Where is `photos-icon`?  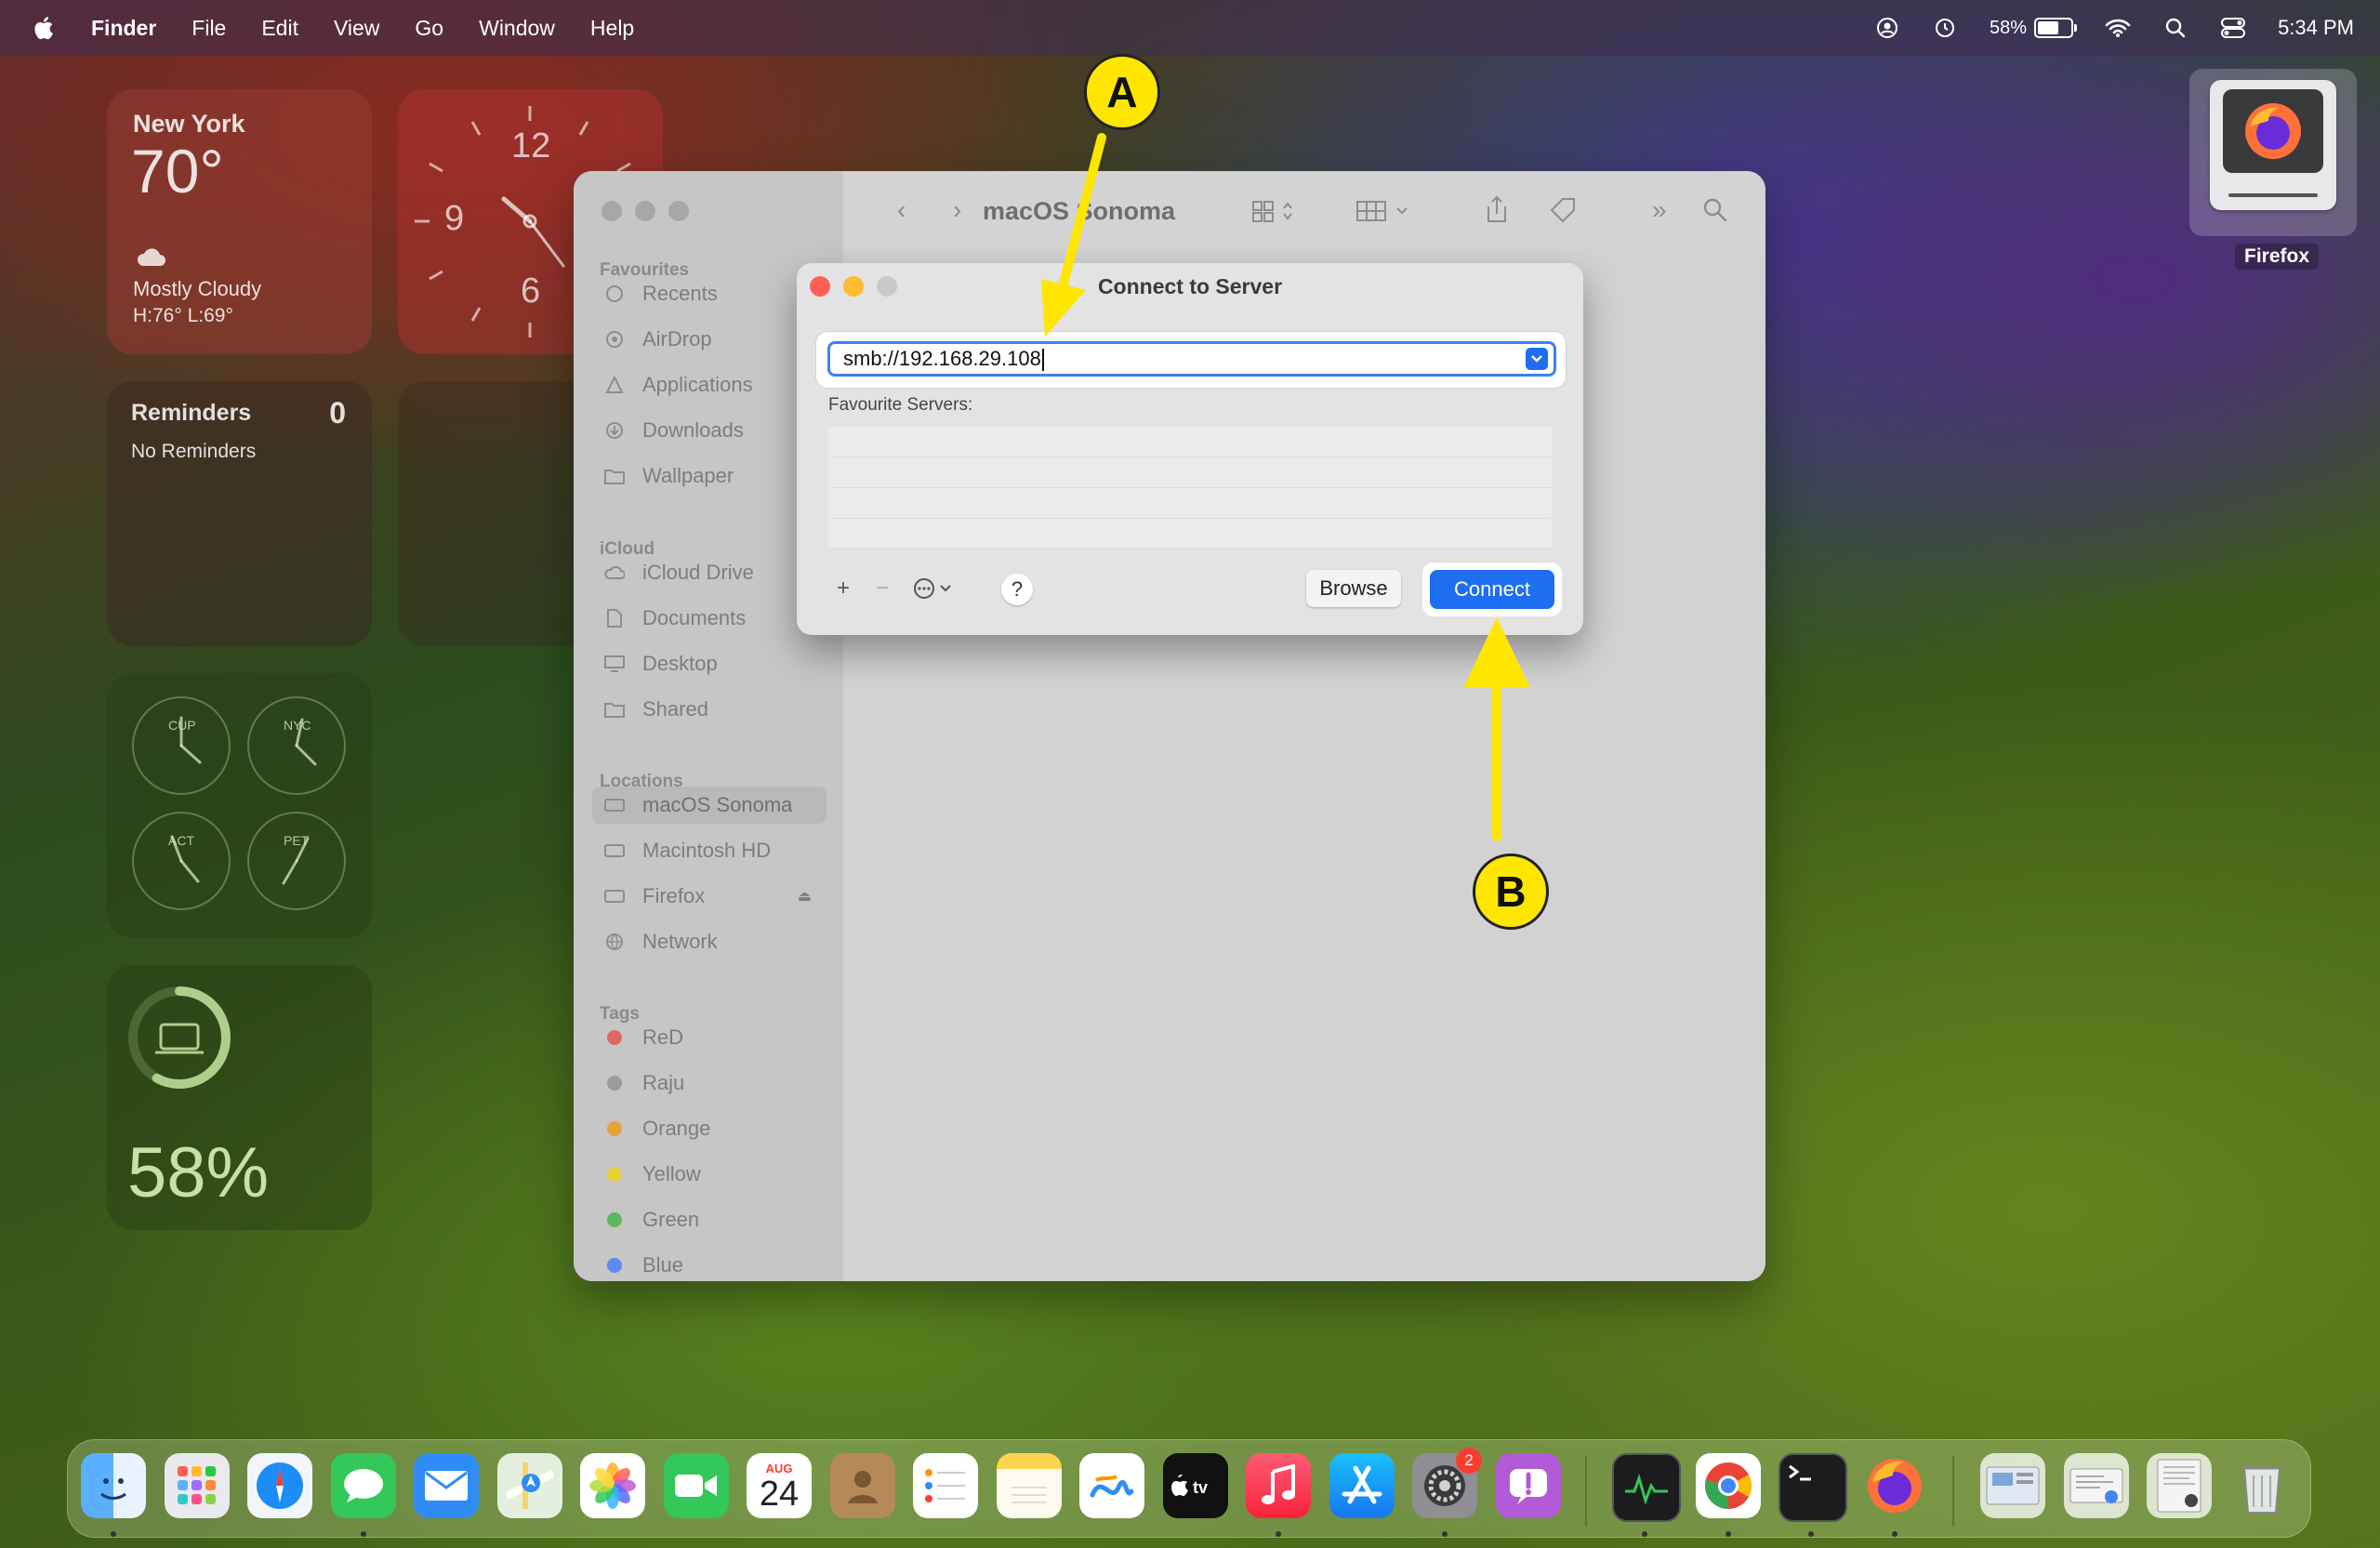
photos-icon is located at coordinates (612, 1485).